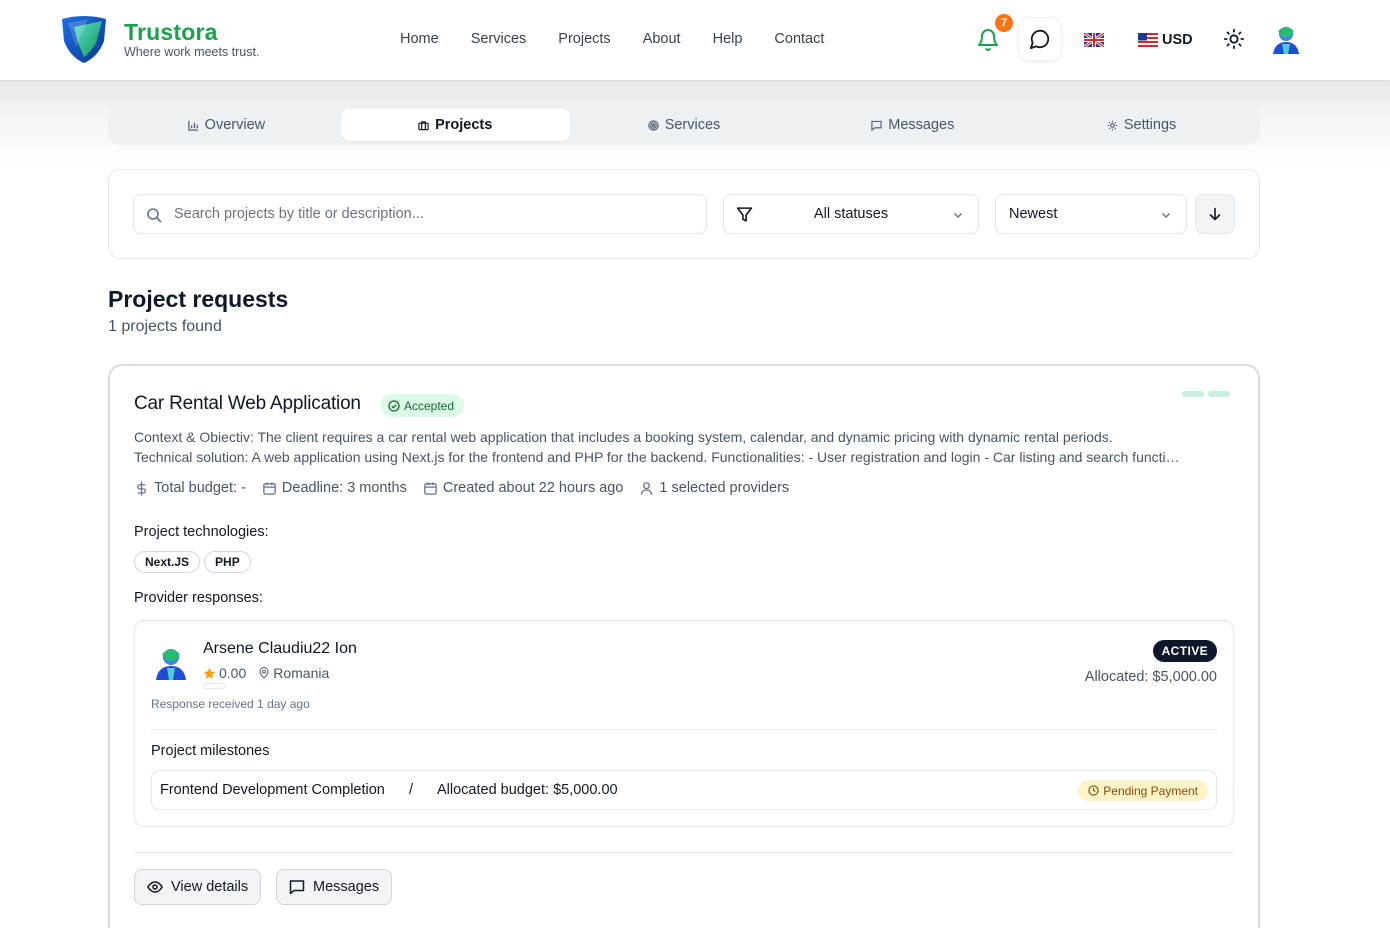  Describe the element at coordinates (224, 673) in the screenshot. I see `provider-rating: 0.00` at that location.